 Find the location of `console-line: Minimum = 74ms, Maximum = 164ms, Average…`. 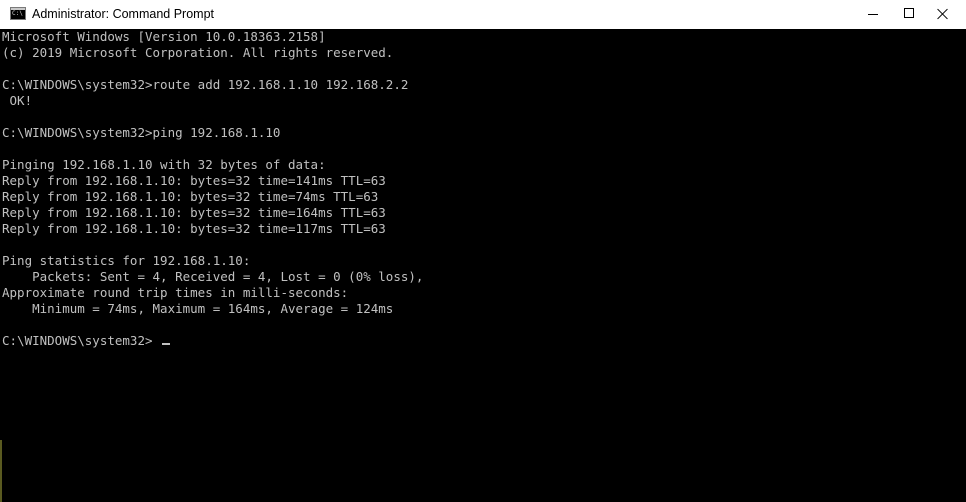

console-line: Minimum = 74ms, Maximum = 164ms, Average… is located at coordinates (198, 308).